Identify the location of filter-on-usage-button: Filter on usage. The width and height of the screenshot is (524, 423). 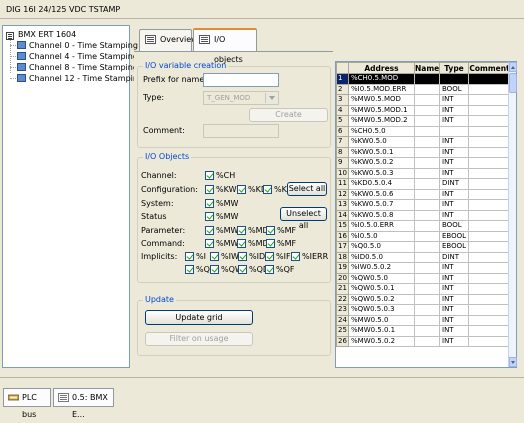
(199, 339).